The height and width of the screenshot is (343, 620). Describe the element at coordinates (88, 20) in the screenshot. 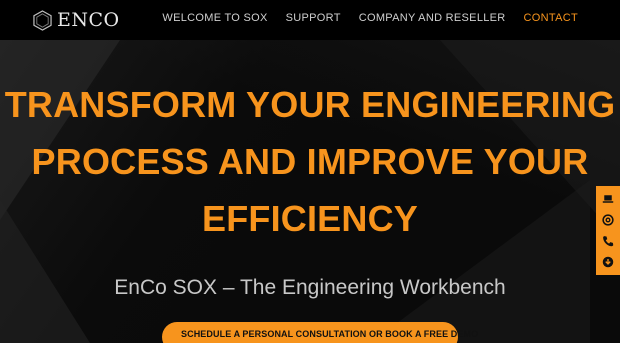

I see `logo-text: ENCO` at that location.